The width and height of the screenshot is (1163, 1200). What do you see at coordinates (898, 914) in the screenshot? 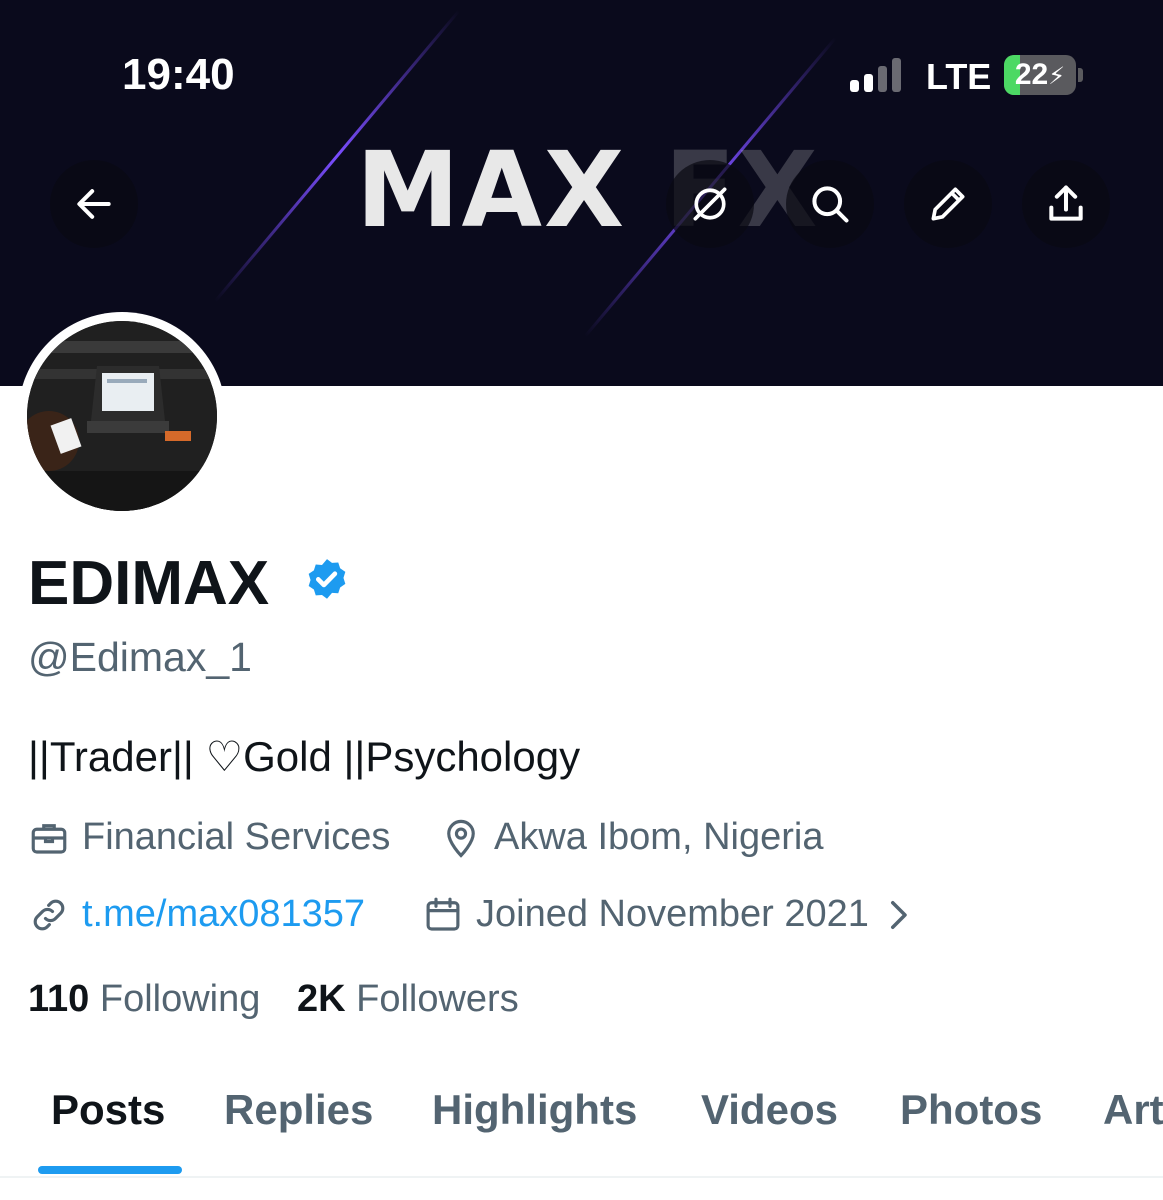
I see `chevron-right-icon` at bounding box center [898, 914].